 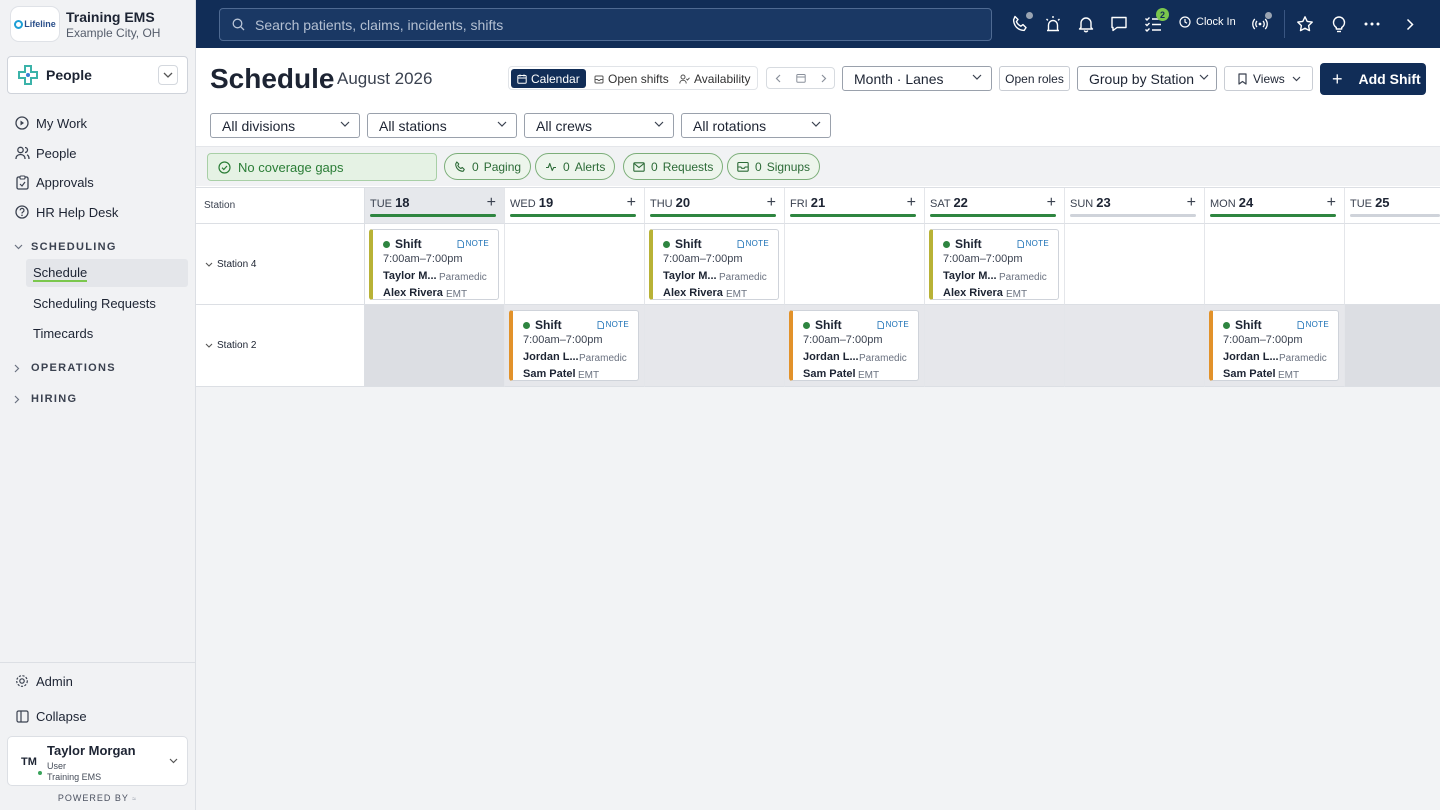 I want to click on shift-title: Shift, so click(x=828, y=325).